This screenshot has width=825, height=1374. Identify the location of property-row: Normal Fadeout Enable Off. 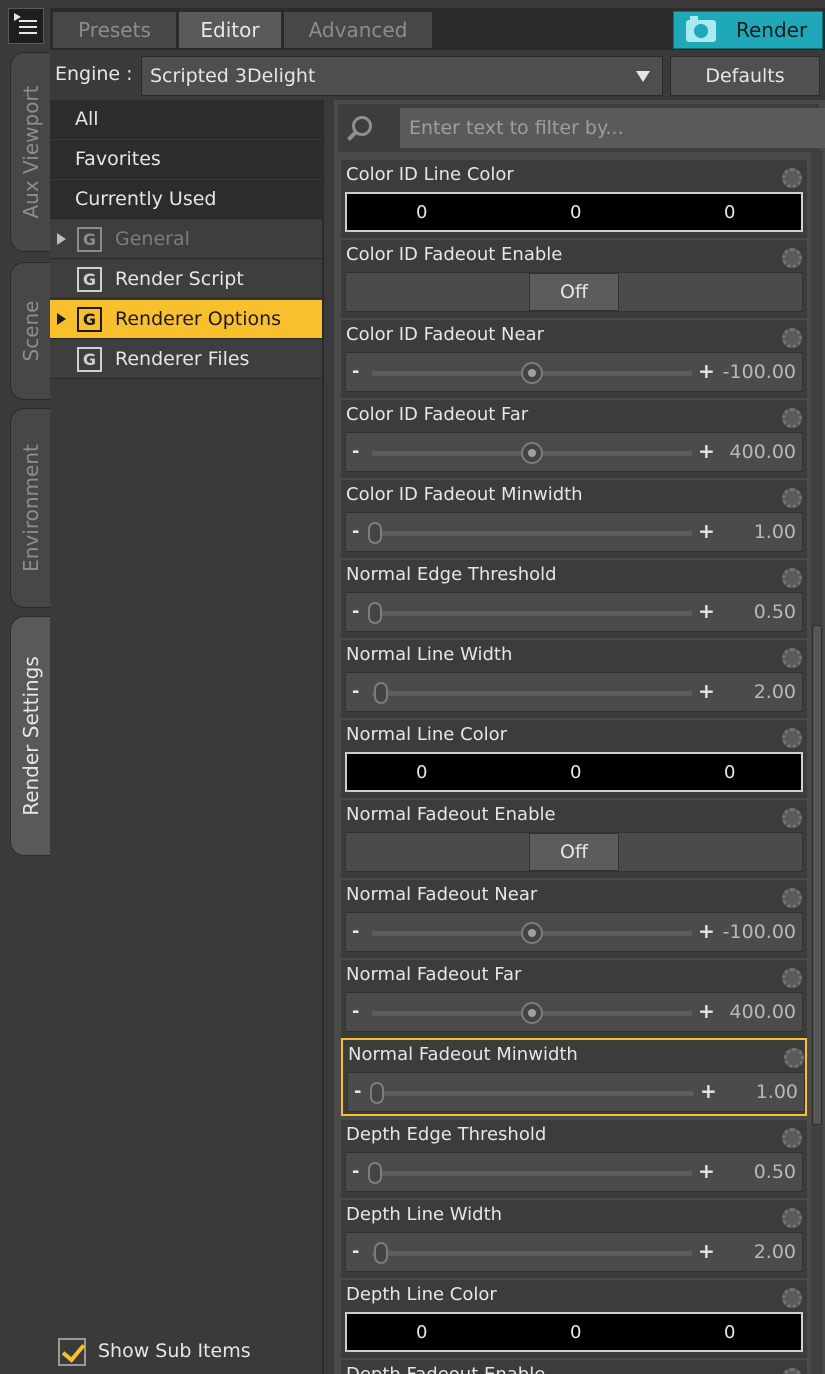
(574, 839).